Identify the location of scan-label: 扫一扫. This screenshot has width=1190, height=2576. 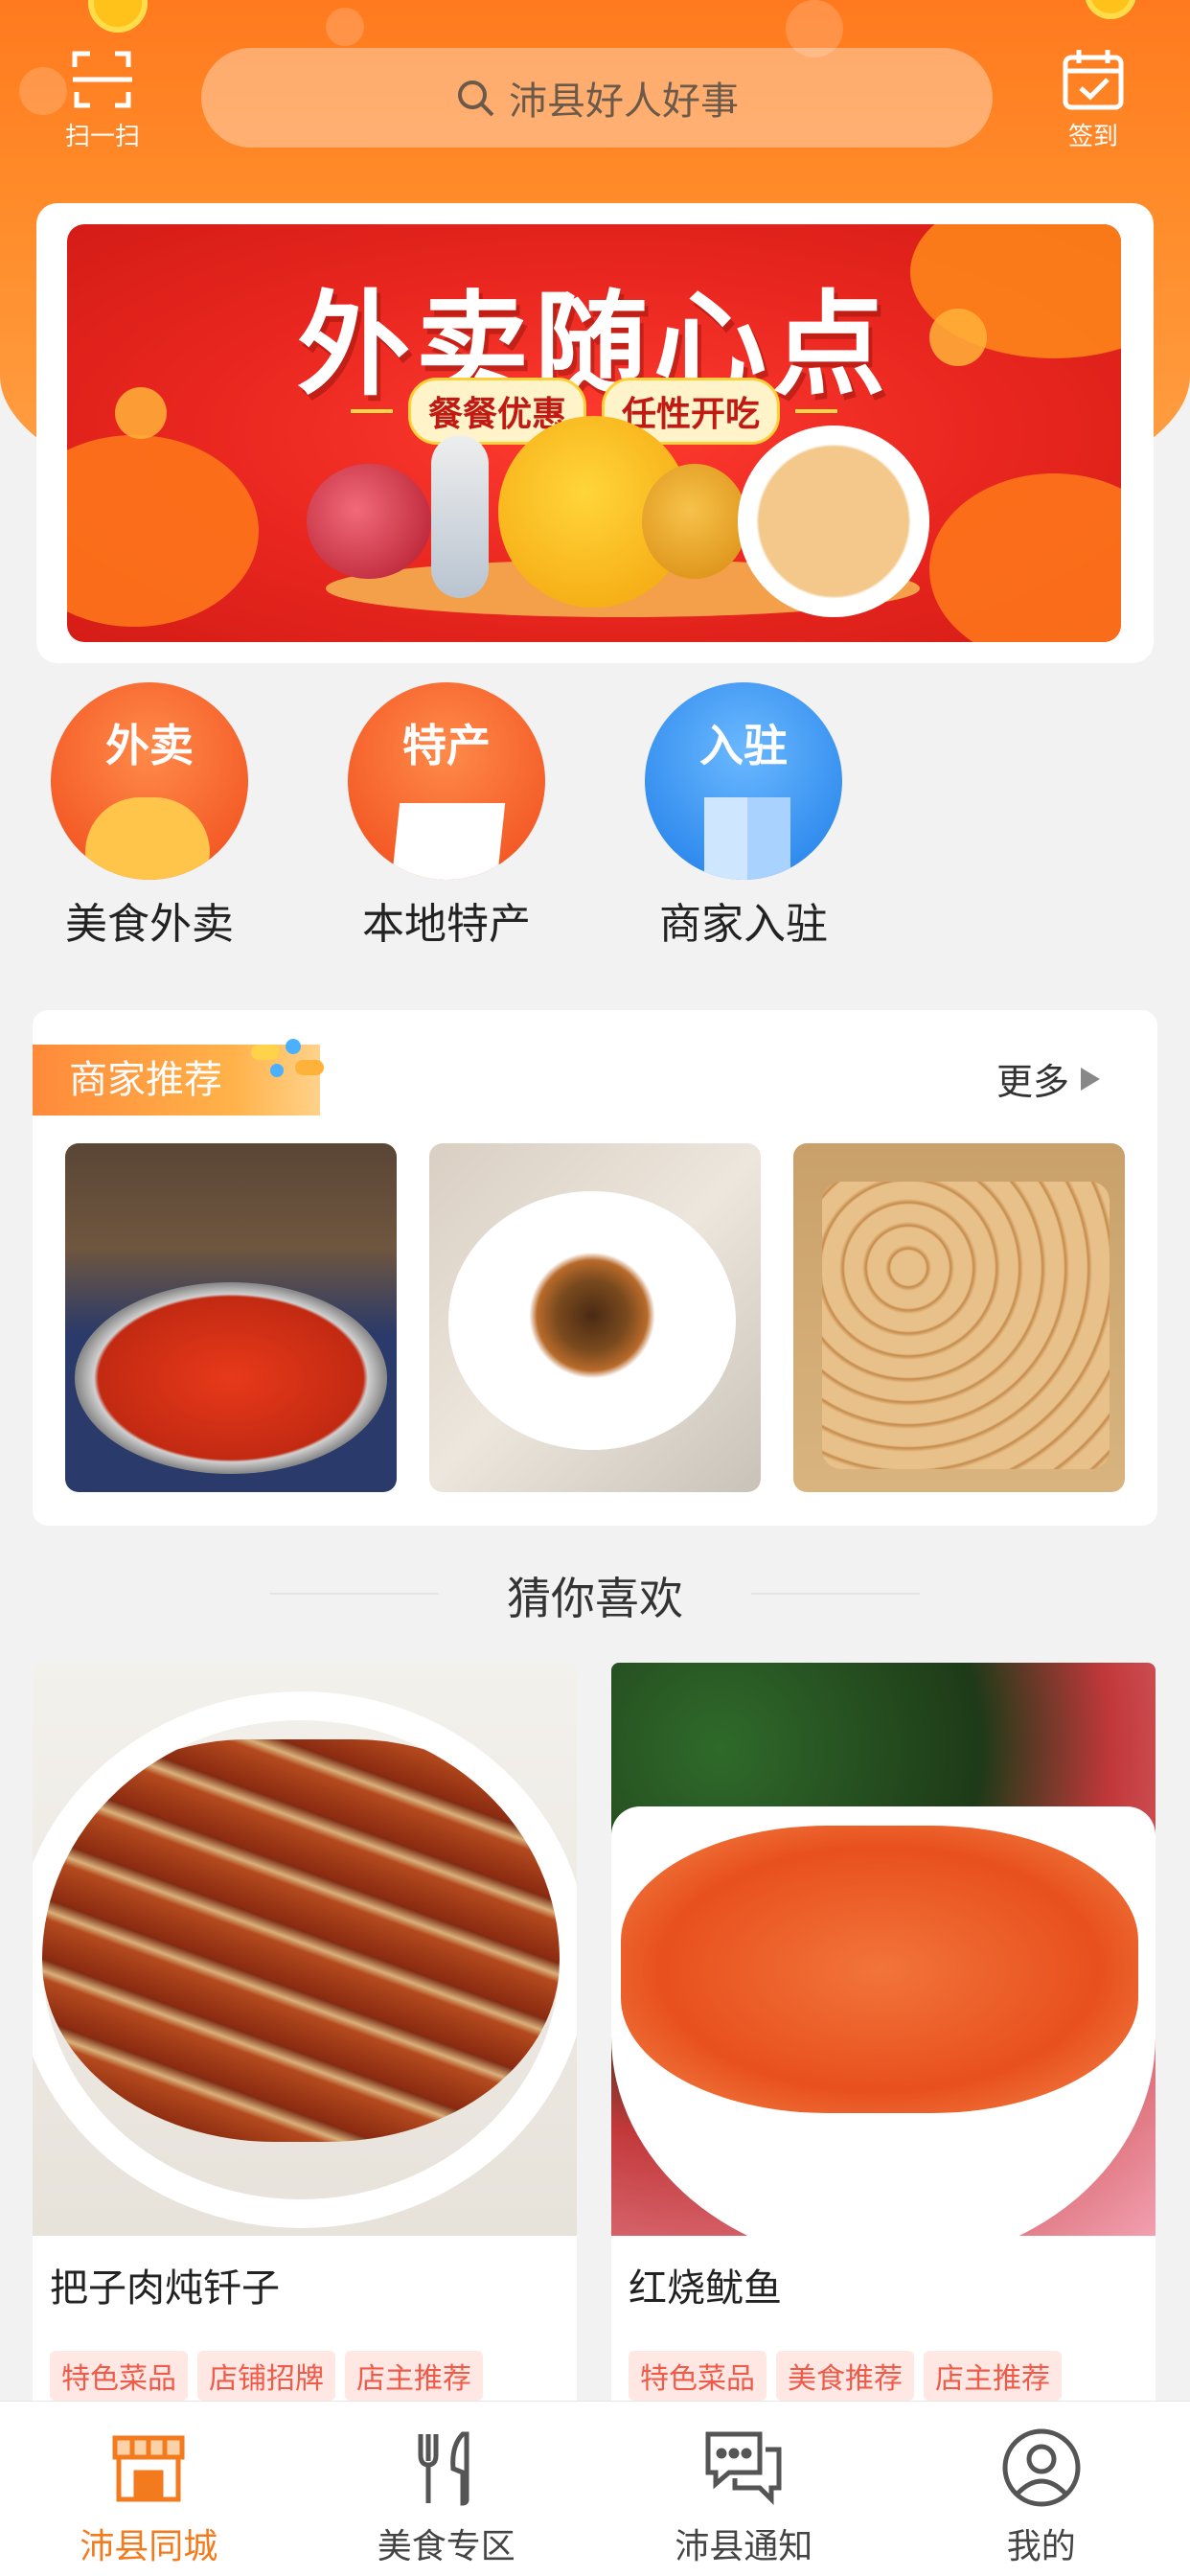
(102, 137).